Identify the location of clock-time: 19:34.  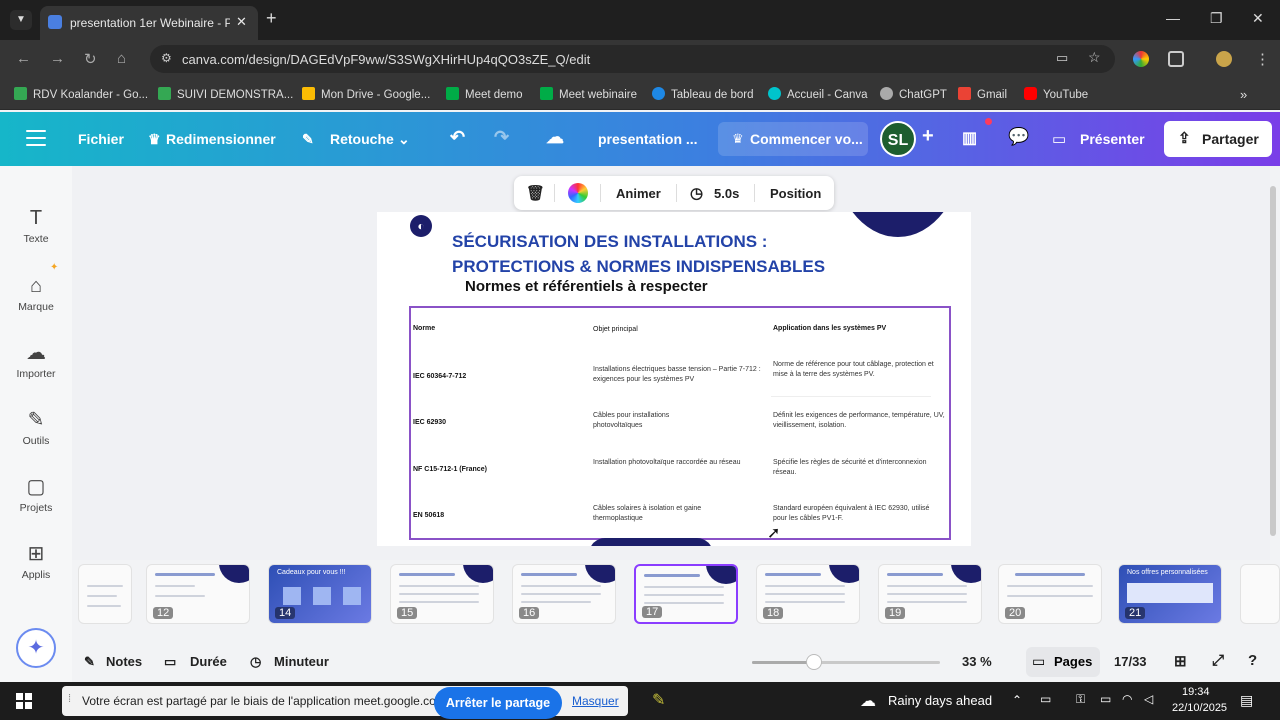
(1196, 692).